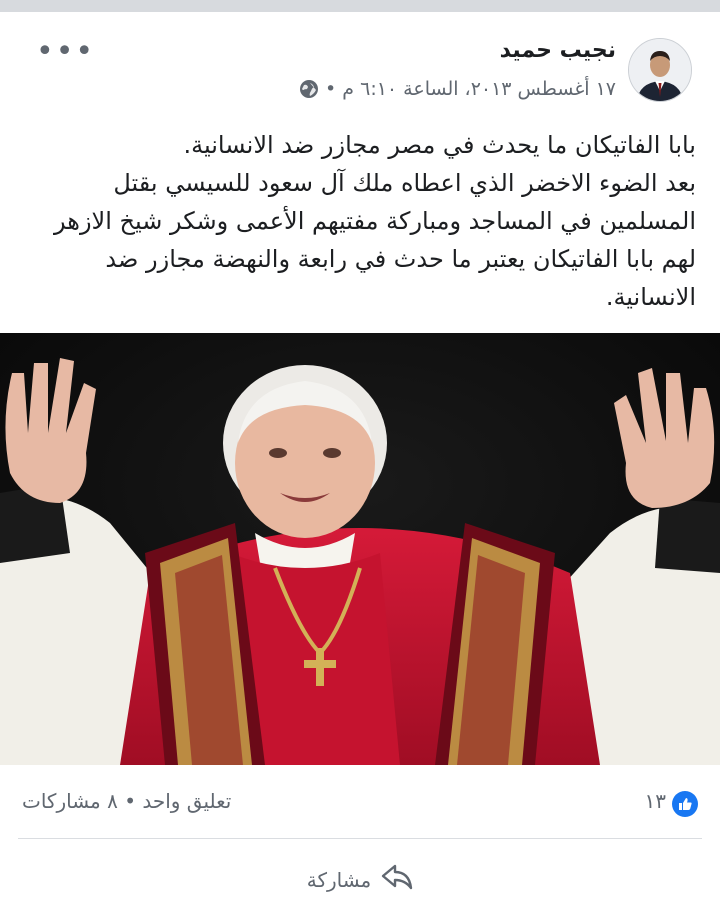 This screenshot has height=919, width=720. I want to click on author-name: نجيب حميد, so click(558, 50).